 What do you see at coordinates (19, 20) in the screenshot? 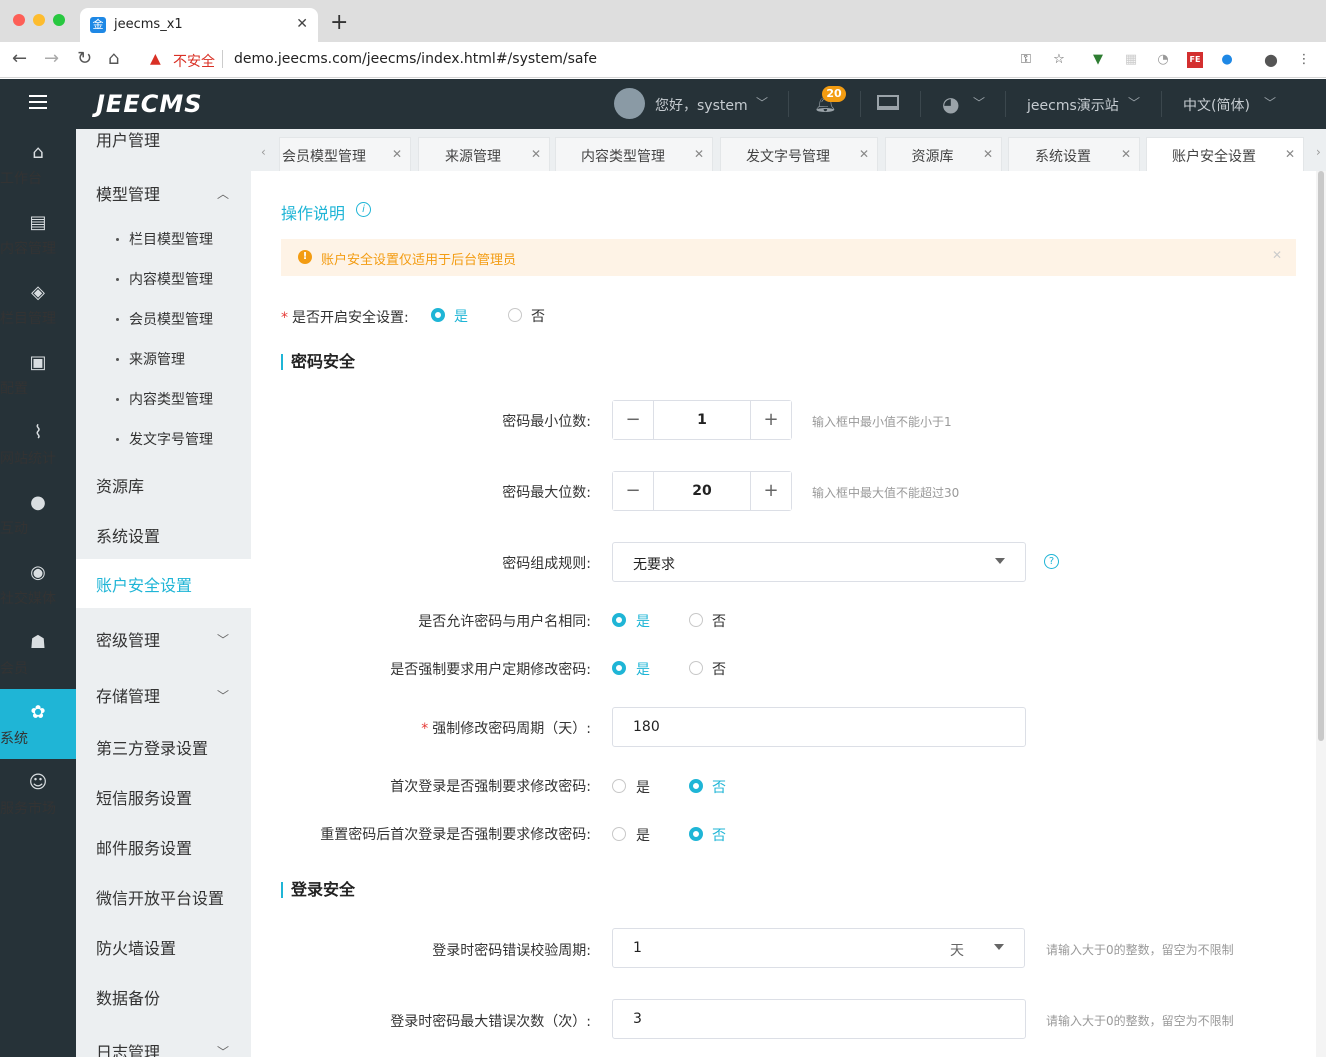
I see `close-window-button` at bounding box center [19, 20].